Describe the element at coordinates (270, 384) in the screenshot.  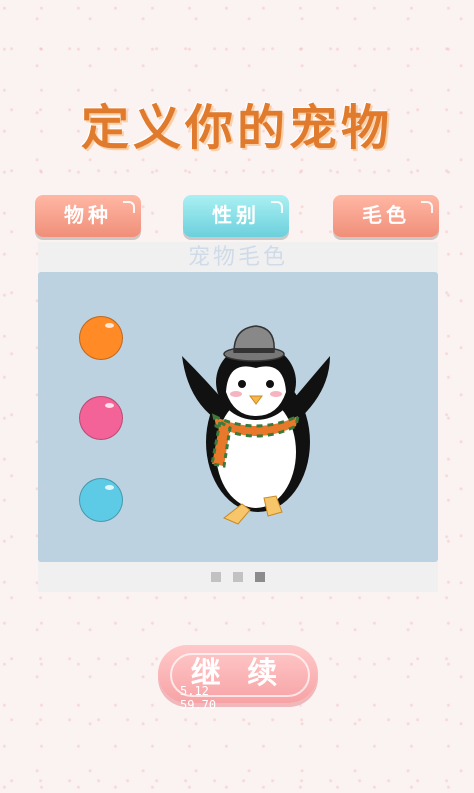
I see `penguin-right-eye` at that location.